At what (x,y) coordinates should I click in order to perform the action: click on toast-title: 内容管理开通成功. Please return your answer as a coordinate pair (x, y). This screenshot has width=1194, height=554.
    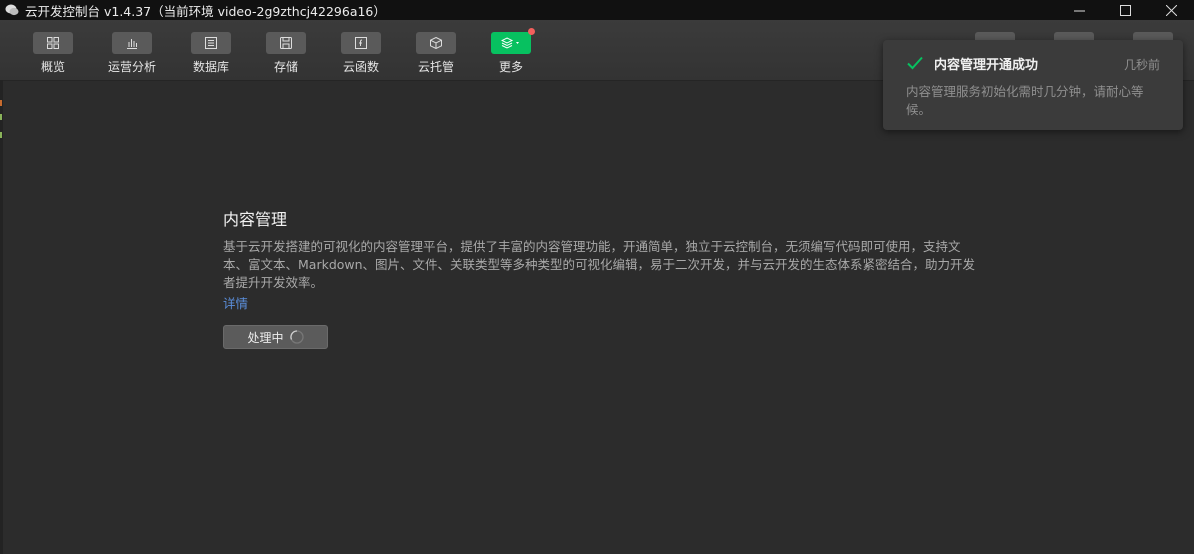
    Looking at the image, I should click on (986, 65).